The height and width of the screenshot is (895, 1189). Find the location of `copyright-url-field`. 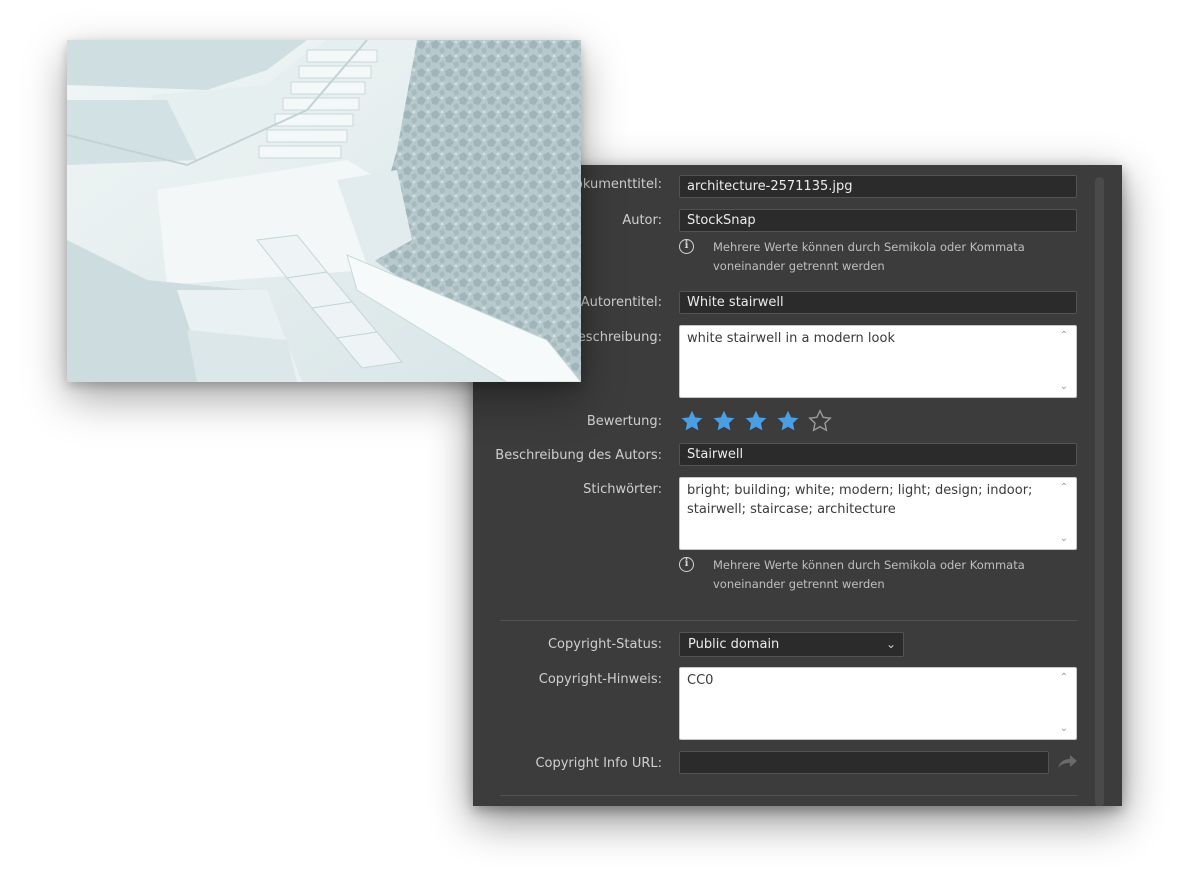

copyright-url-field is located at coordinates (864, 762).